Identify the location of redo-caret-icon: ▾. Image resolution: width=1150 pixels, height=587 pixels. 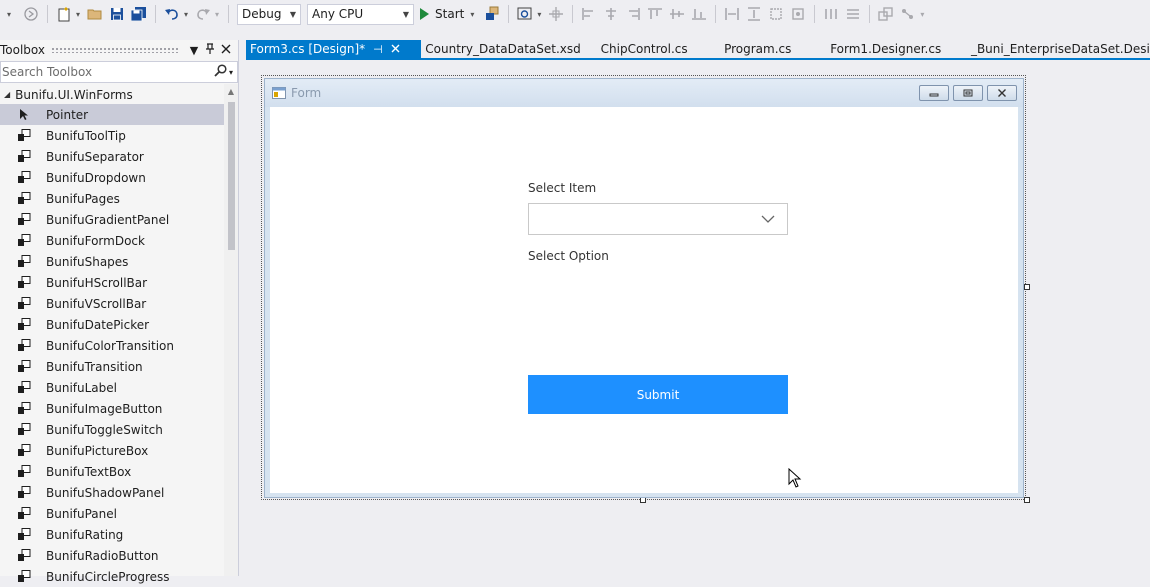
(217, 14).